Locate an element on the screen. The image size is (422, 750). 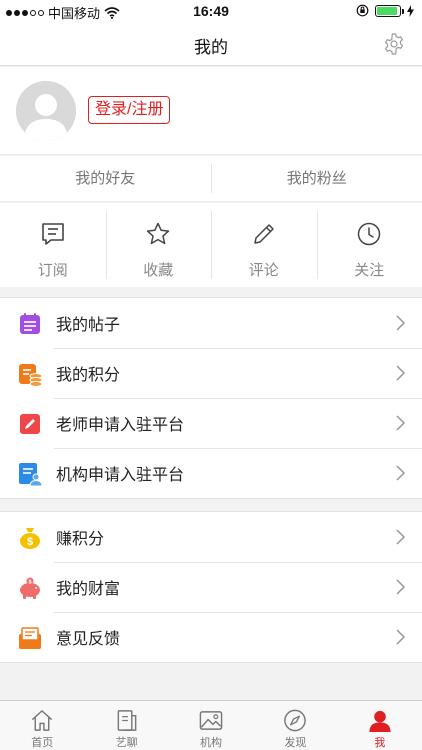
action-label: 评论 is located at coordinates (263, 270).